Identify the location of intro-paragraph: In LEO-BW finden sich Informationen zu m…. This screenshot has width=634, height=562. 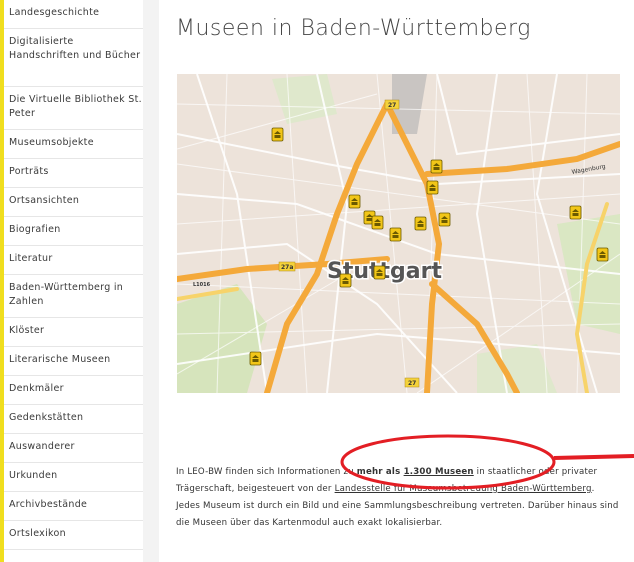
(398, 498).